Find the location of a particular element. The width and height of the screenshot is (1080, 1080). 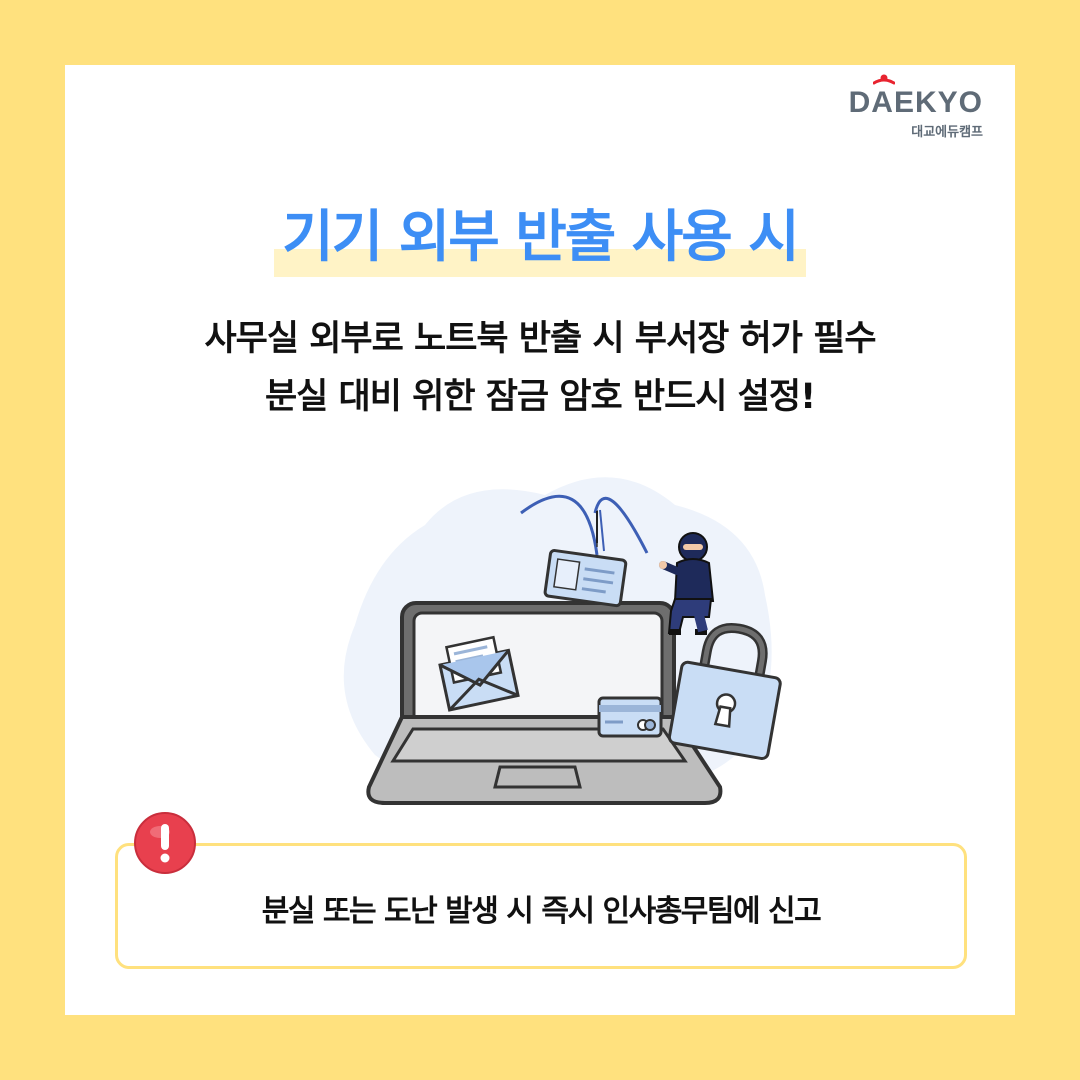

id-card-icon is located at coordinates (585, 578).